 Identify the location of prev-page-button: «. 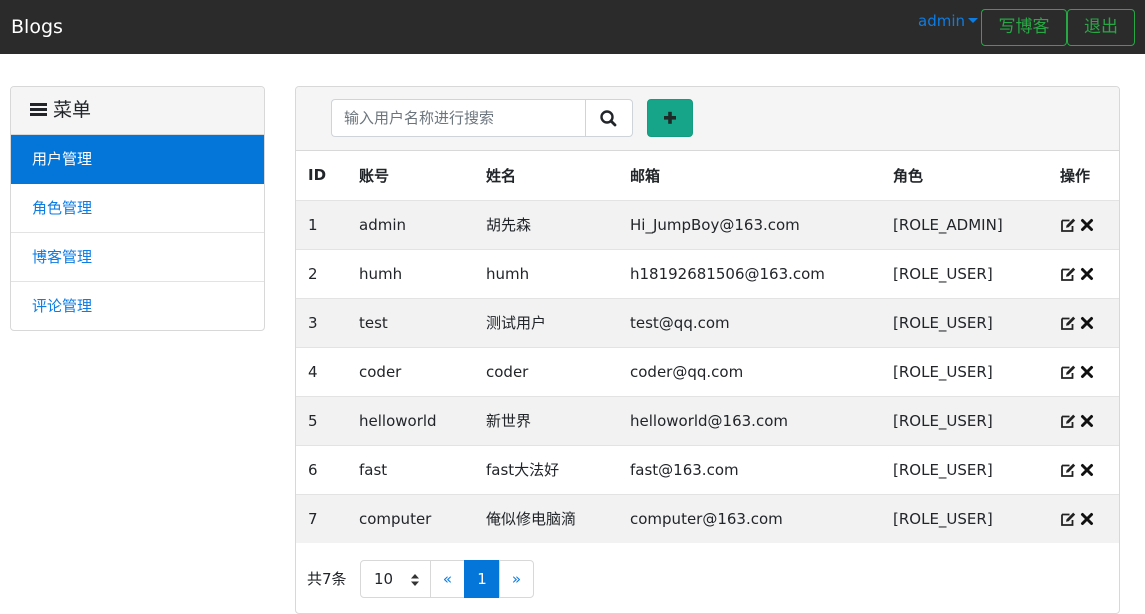
(447, 579).